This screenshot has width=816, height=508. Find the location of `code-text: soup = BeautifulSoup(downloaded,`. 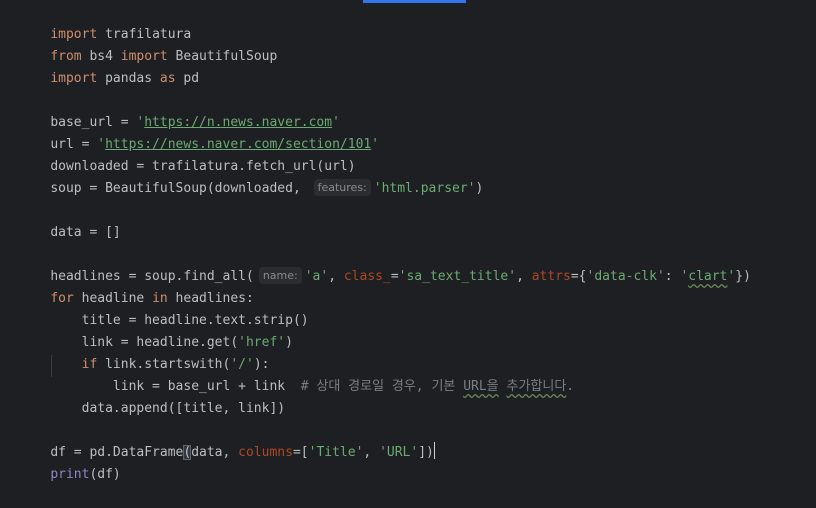

code-text: soup = BeautifulSoup(downloaded, is located at coordinates (179, 188).